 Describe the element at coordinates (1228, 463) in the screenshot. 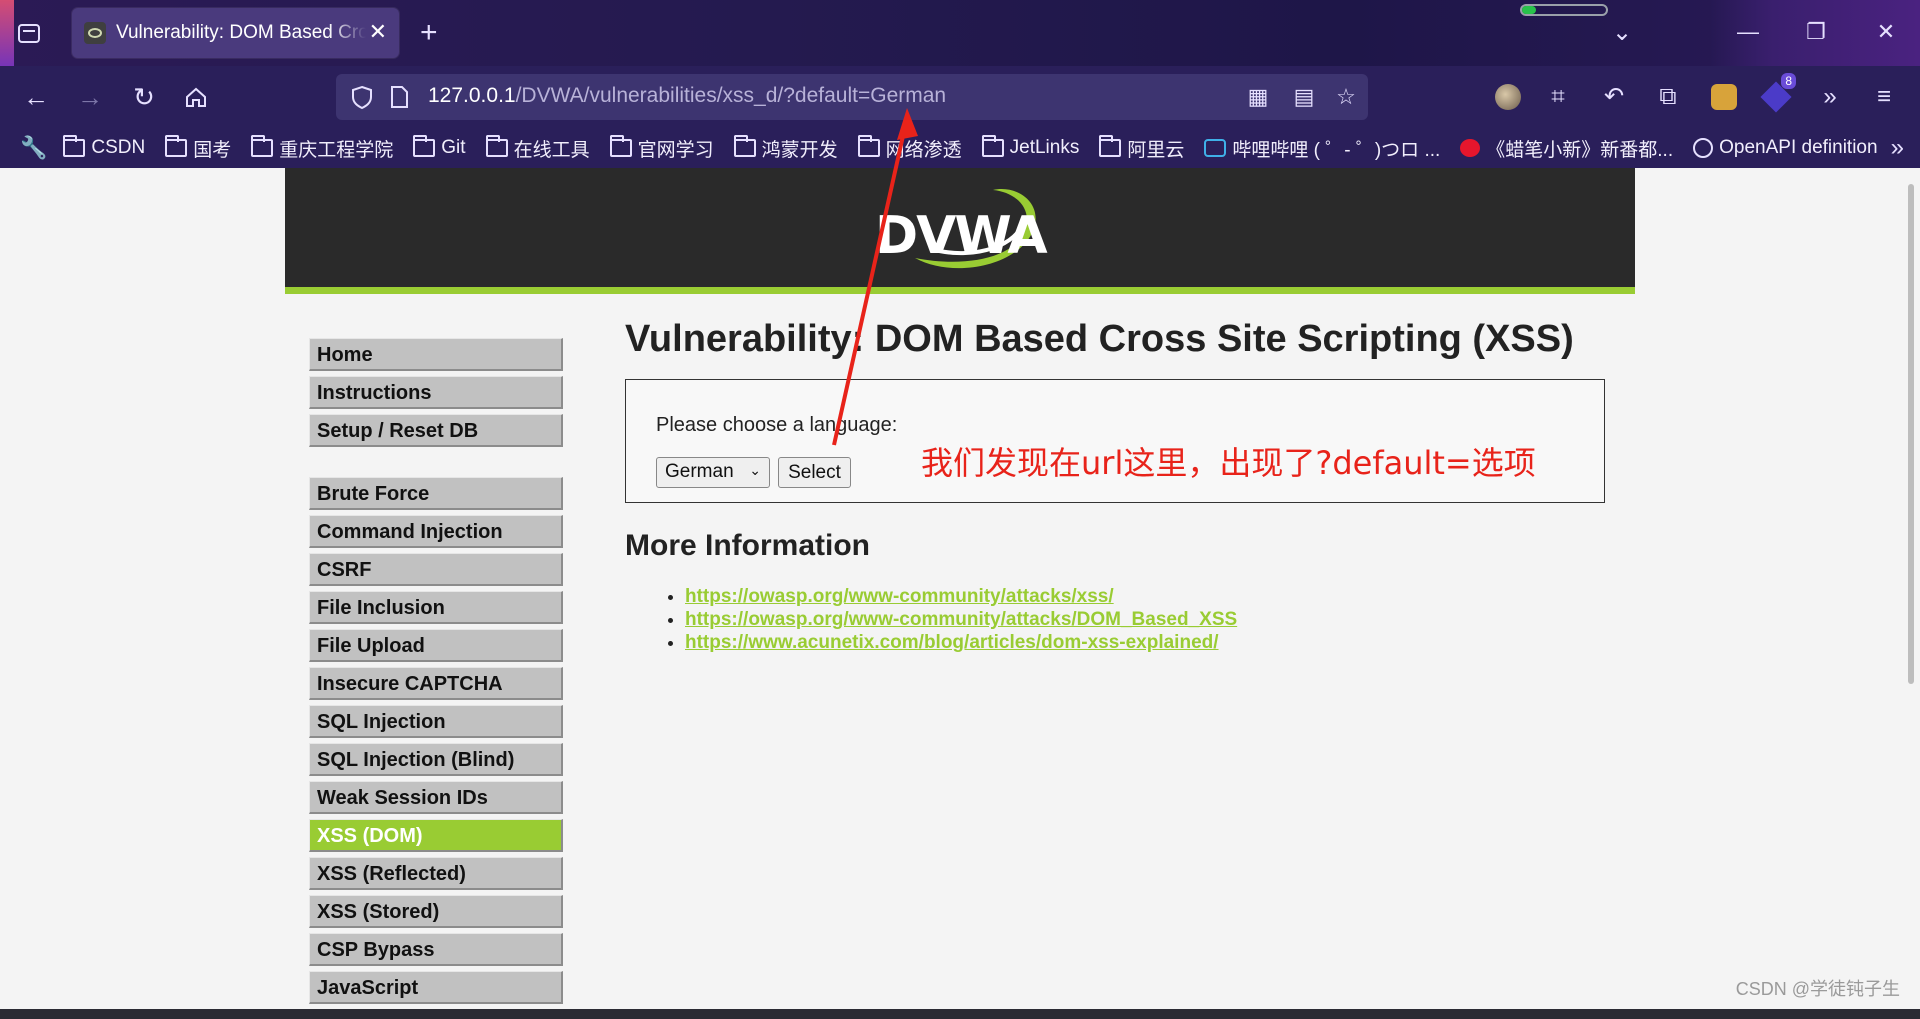

I see `annotation-text: 我们发现在url这里，出现了?default=选项` at that location.